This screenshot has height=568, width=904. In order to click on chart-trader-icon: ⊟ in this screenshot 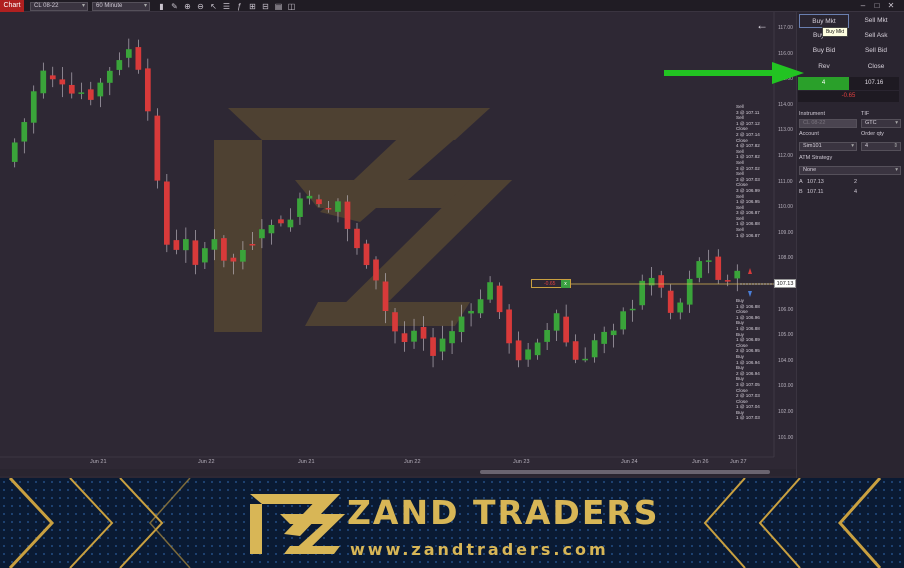, I will do `click(265, 6)`.